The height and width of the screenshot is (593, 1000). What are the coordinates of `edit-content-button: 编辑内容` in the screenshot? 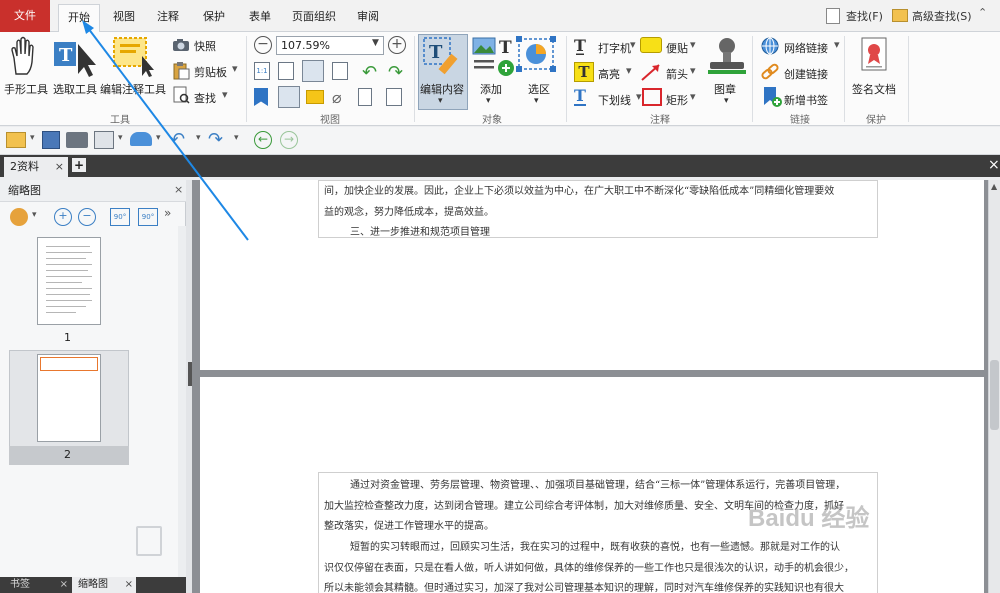 It's located at (442, 89).